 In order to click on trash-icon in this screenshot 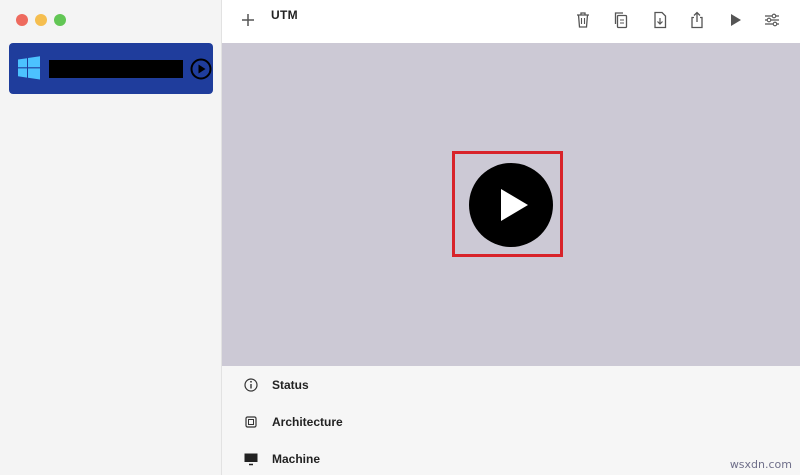, I will do `click(583, 20)`.